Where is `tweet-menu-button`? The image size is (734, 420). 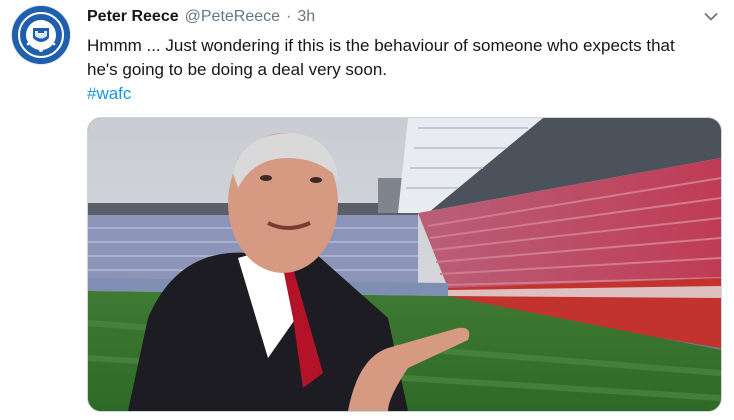
tweet-menu-button is located at coordinates (711, 17).